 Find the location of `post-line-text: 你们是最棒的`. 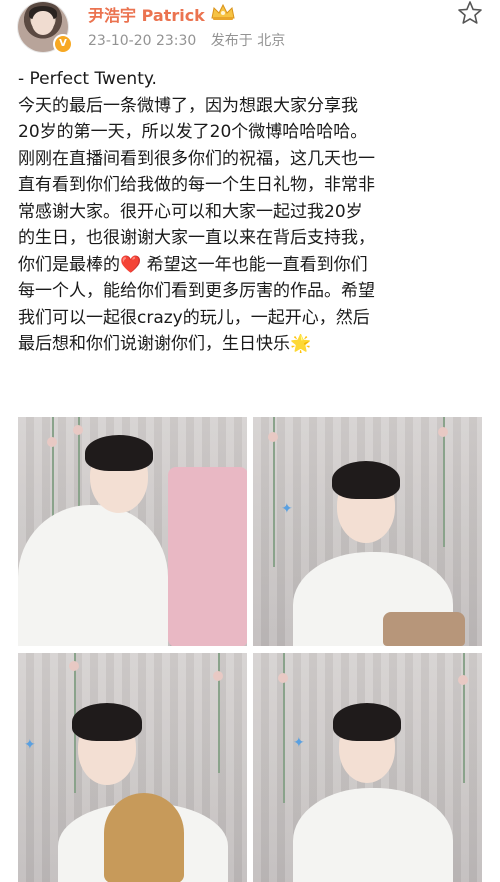

post-line-text: 你们是最棒的 is located at coordinates (69, 264).